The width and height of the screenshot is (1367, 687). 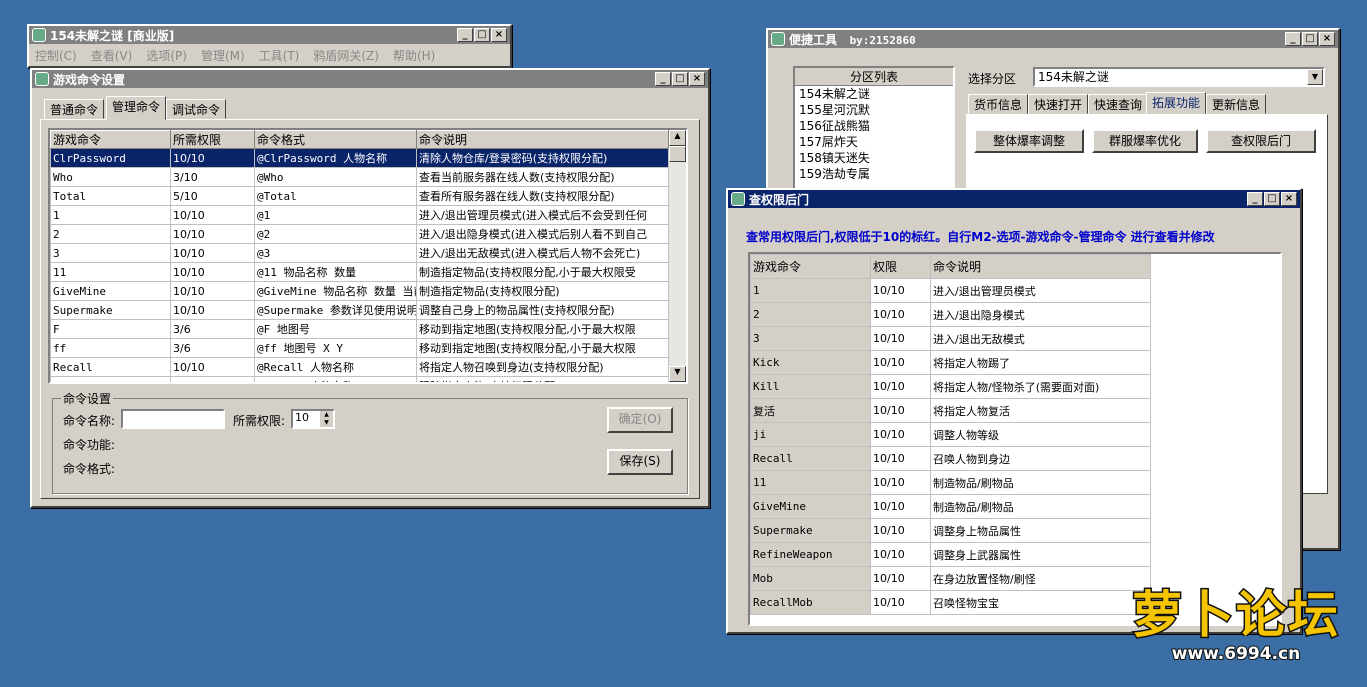 What do you see at coordinates (223, 55) in the screenshot?
I see `menu-manage: 管理(M)` at bounding box center [223, 55].